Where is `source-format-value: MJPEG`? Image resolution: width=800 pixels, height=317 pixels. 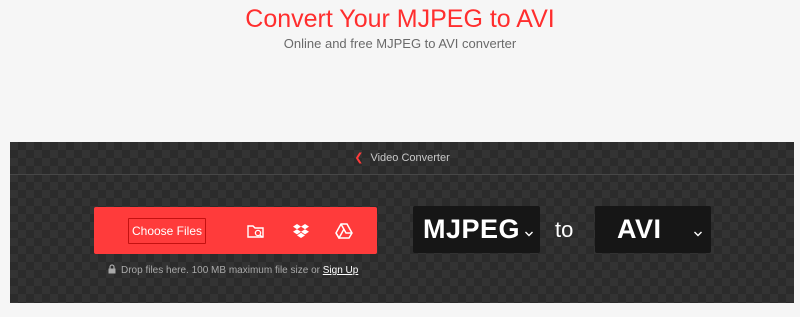
source-format-value: MJPEG is located at coordinates (472, 229).